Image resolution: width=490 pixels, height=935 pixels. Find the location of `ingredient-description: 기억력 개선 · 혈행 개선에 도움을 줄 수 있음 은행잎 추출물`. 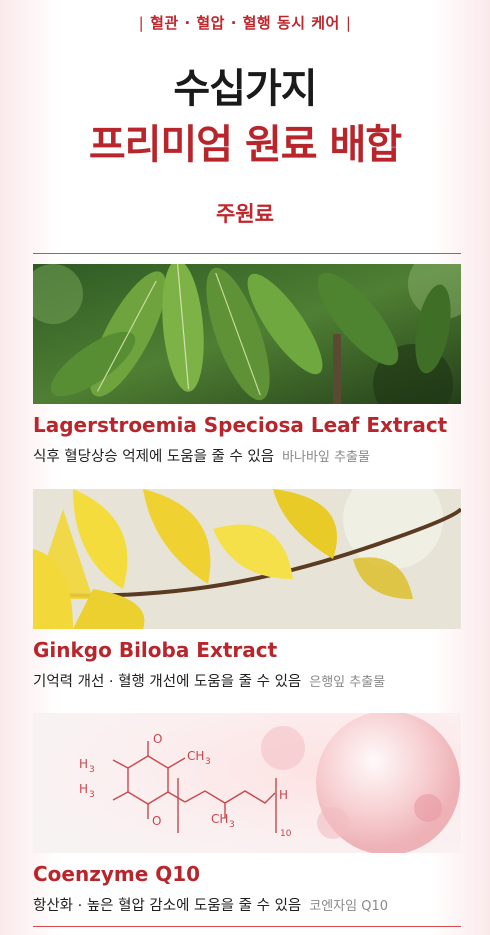

ingredient-description: 기억력 개선 · 혈행 개선에 도움을 줄 수 있음 은행잎 추출물 is located at coordinates (209, 680).